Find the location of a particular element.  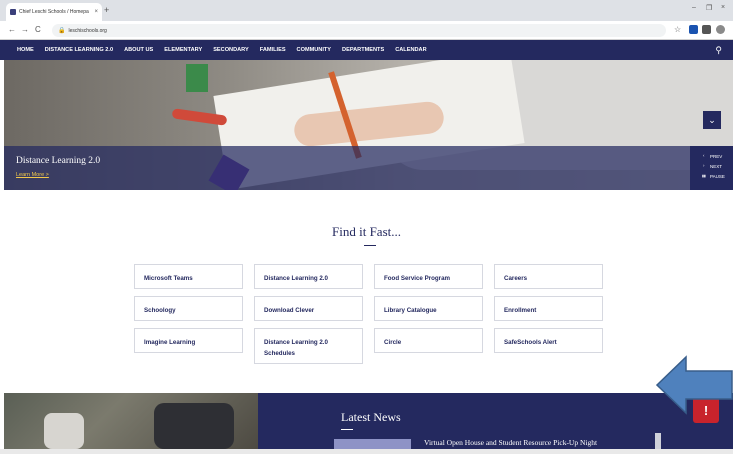

url-text: leschischools.org is located at coordinates (87, 30).